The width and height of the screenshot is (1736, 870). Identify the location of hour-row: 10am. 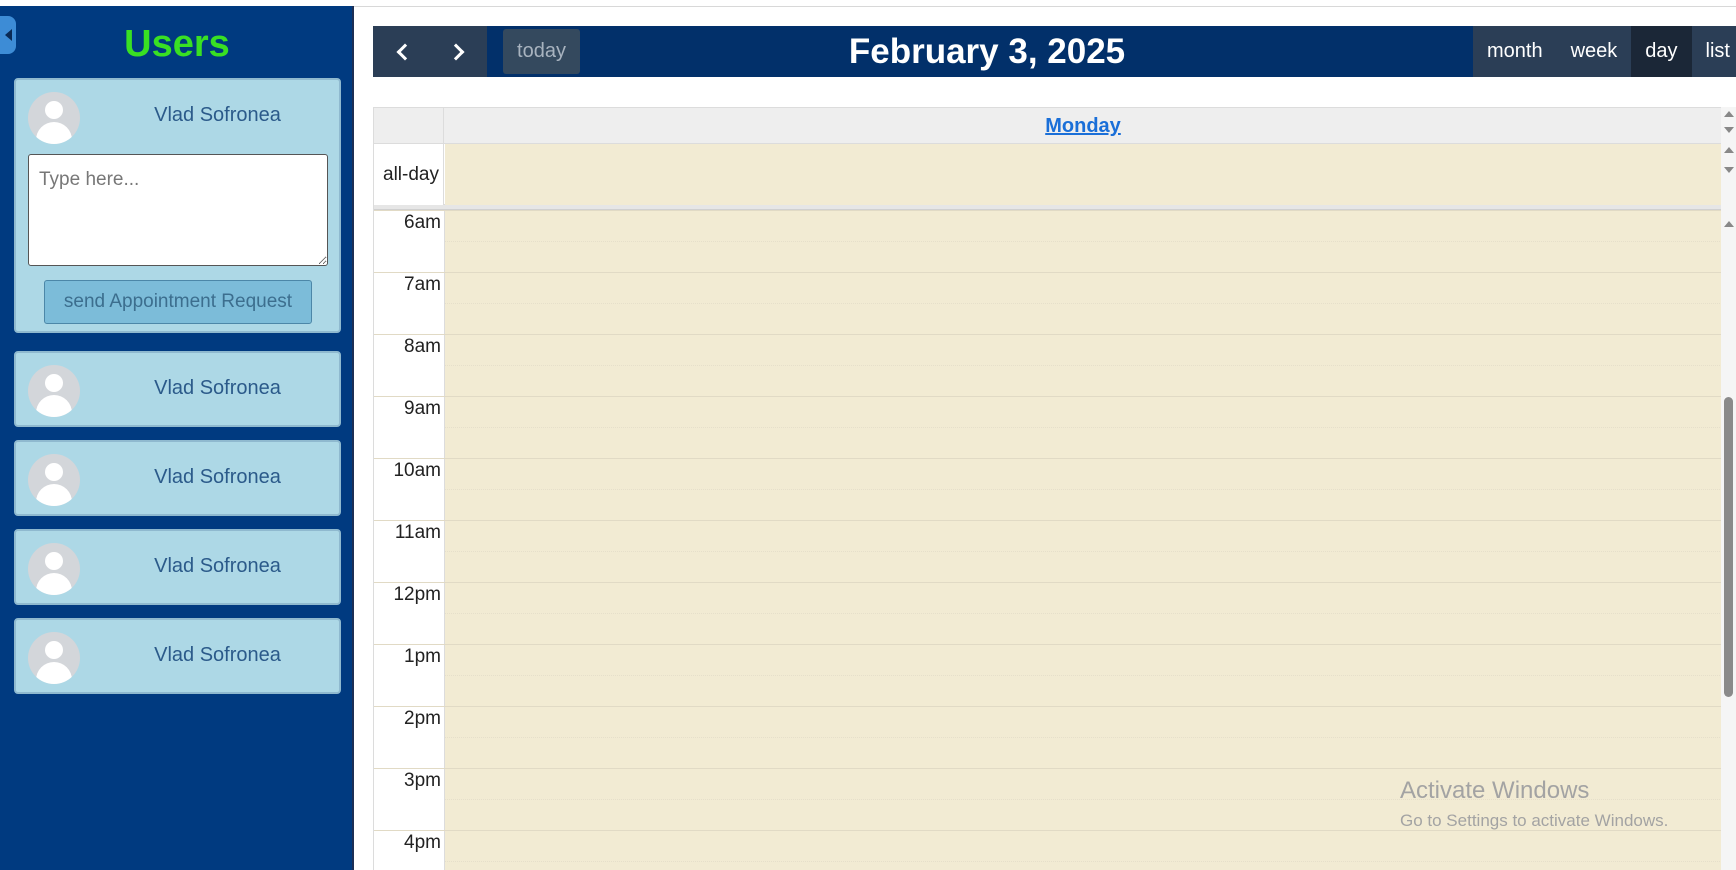
(1048, 489).